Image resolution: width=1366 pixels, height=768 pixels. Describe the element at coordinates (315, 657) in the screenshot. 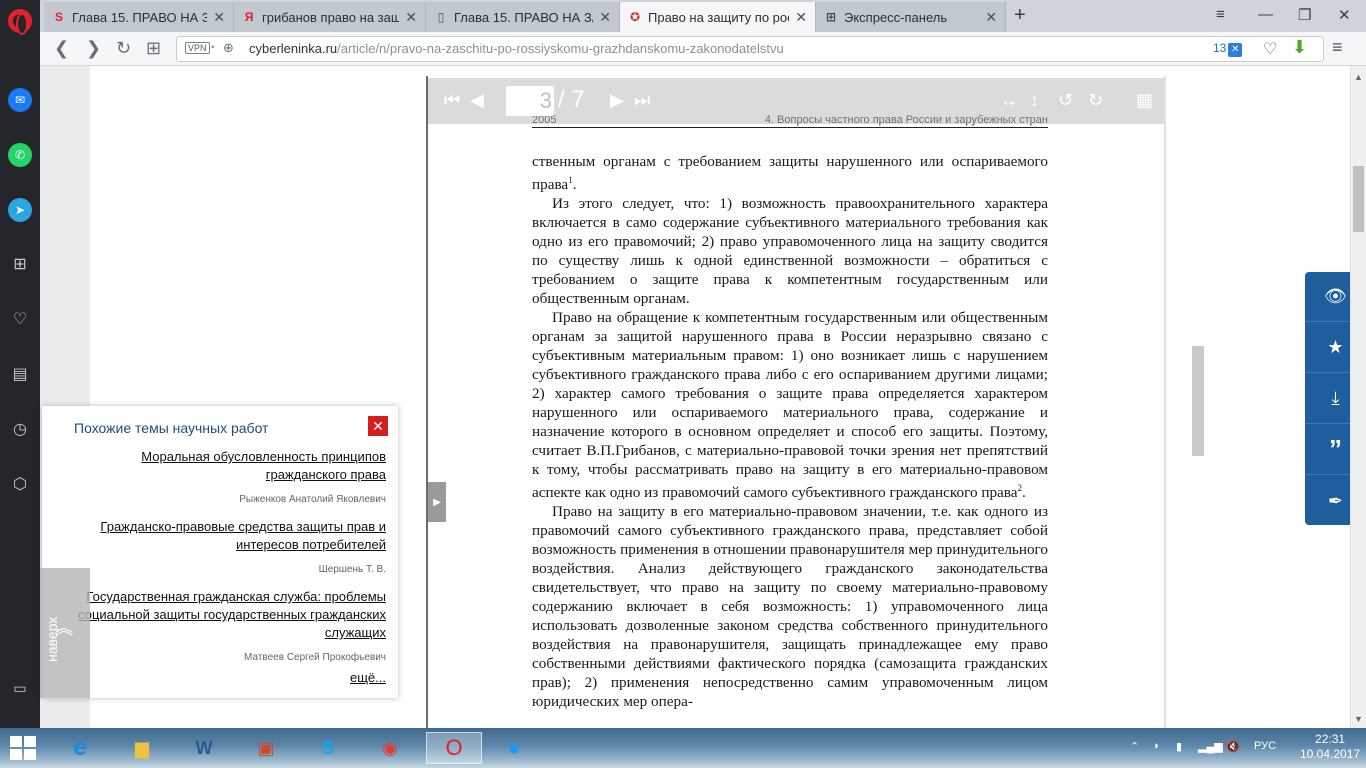

I see `similar-item-author: Матвеев Сергей Прокофьевич` at that location.